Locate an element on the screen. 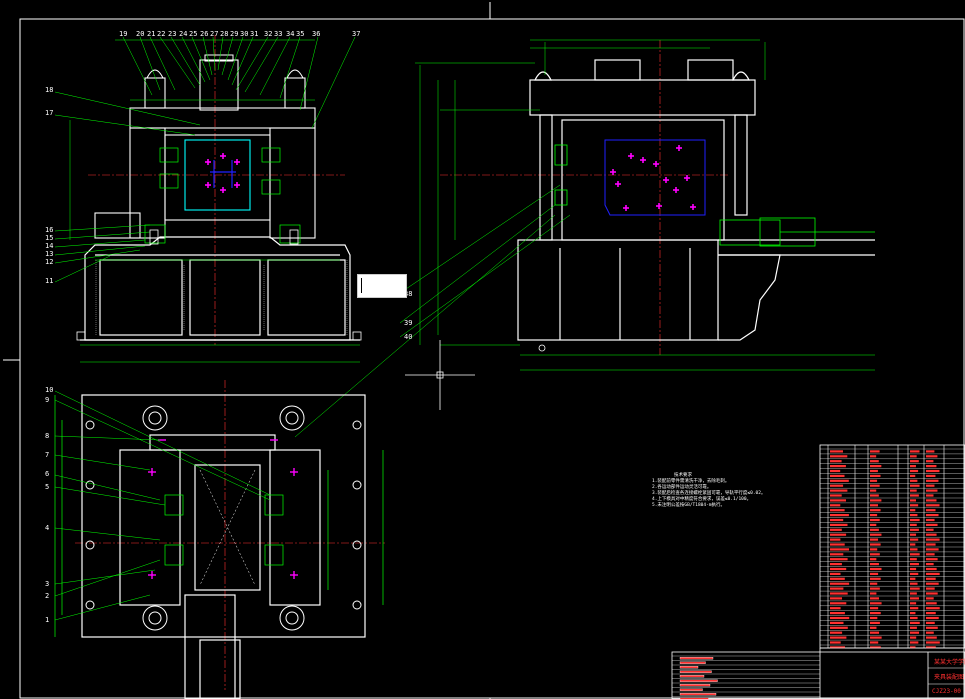  part-balloon: 20 is located at coordinates (140, 34).